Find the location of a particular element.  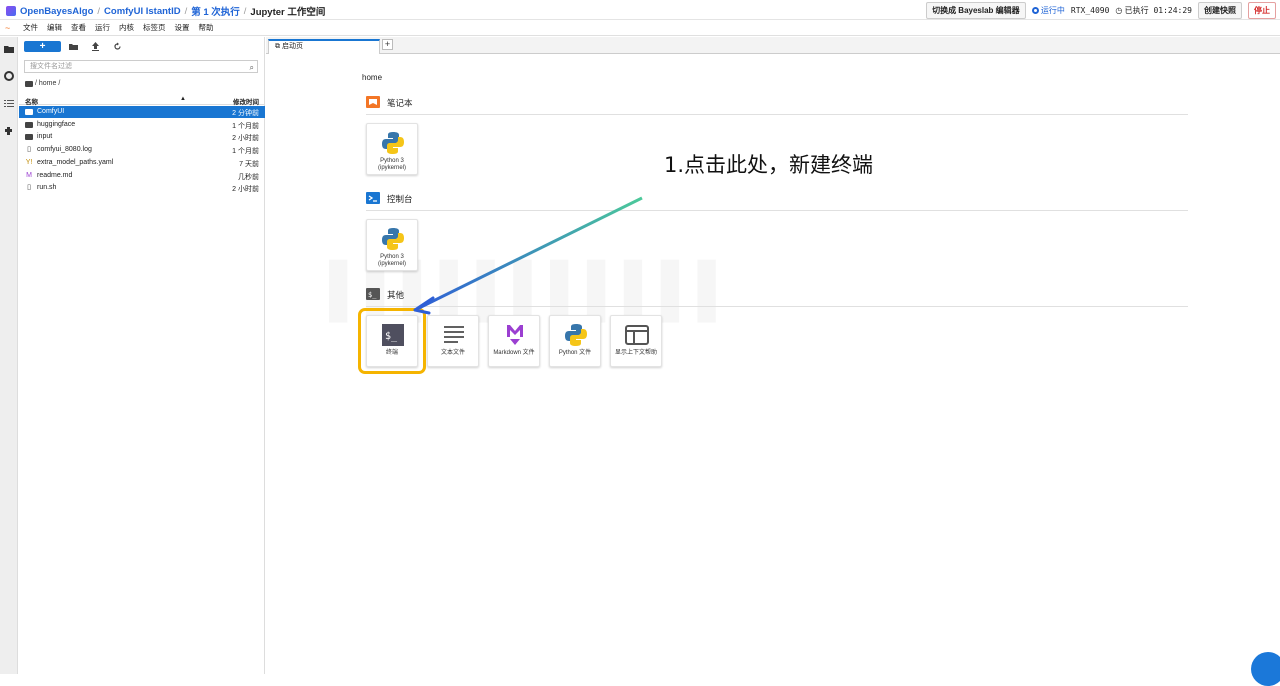

chat-support-icon is located at coordinates (1265, 669).